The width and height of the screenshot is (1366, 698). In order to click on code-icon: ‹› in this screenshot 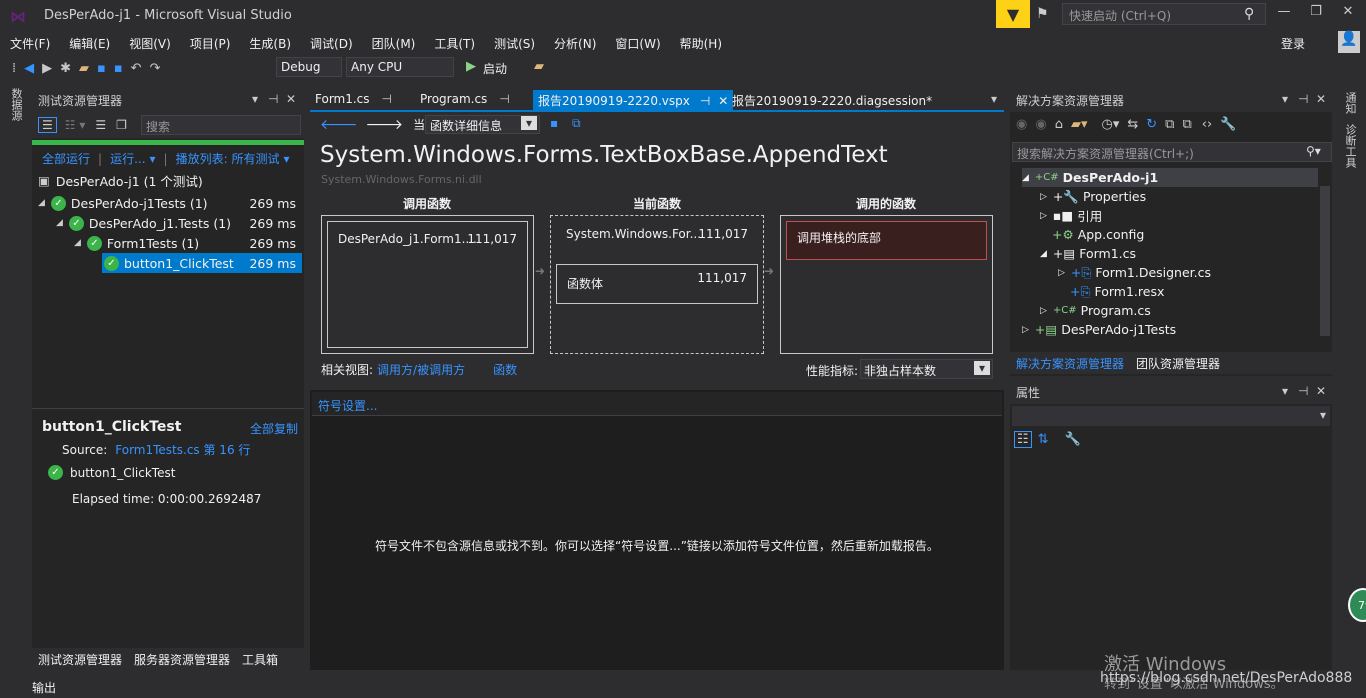, I will do `click(1207, 124)`.